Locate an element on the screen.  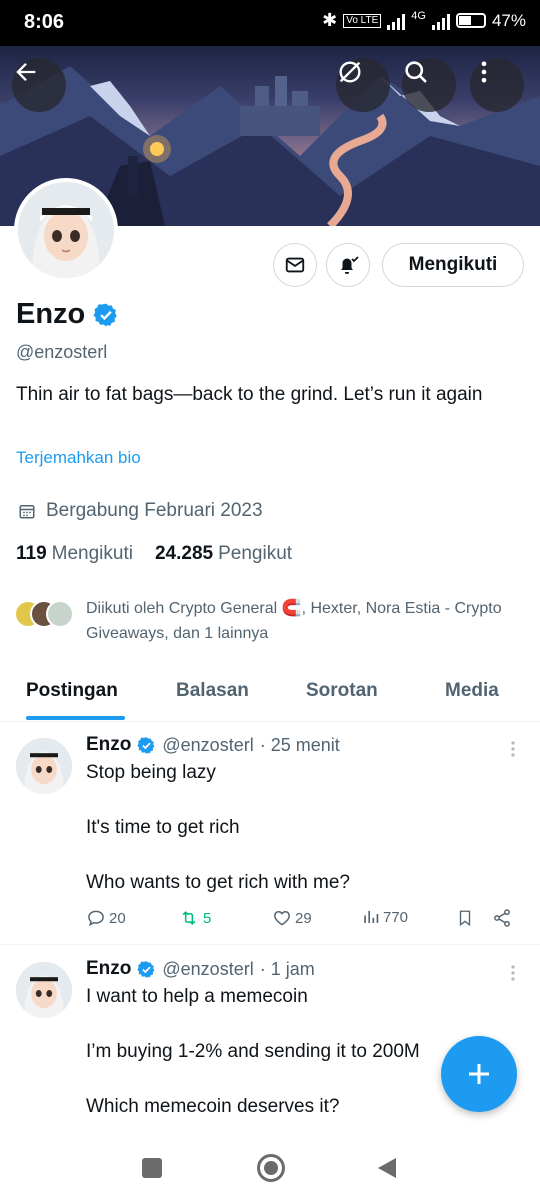
recents-button is located at coordinates (152, 1168).